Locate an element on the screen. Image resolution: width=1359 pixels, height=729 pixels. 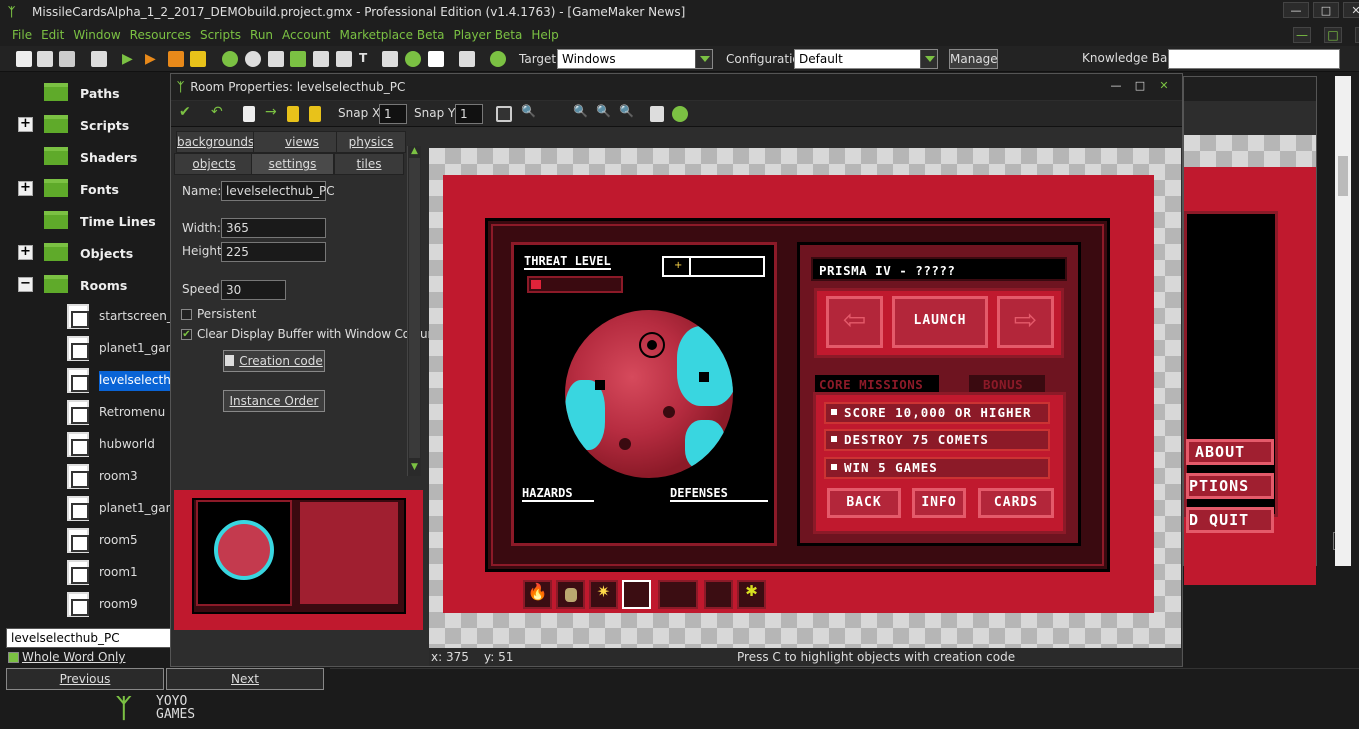
menu-edit: Edit is located at coordinates (52, 35).